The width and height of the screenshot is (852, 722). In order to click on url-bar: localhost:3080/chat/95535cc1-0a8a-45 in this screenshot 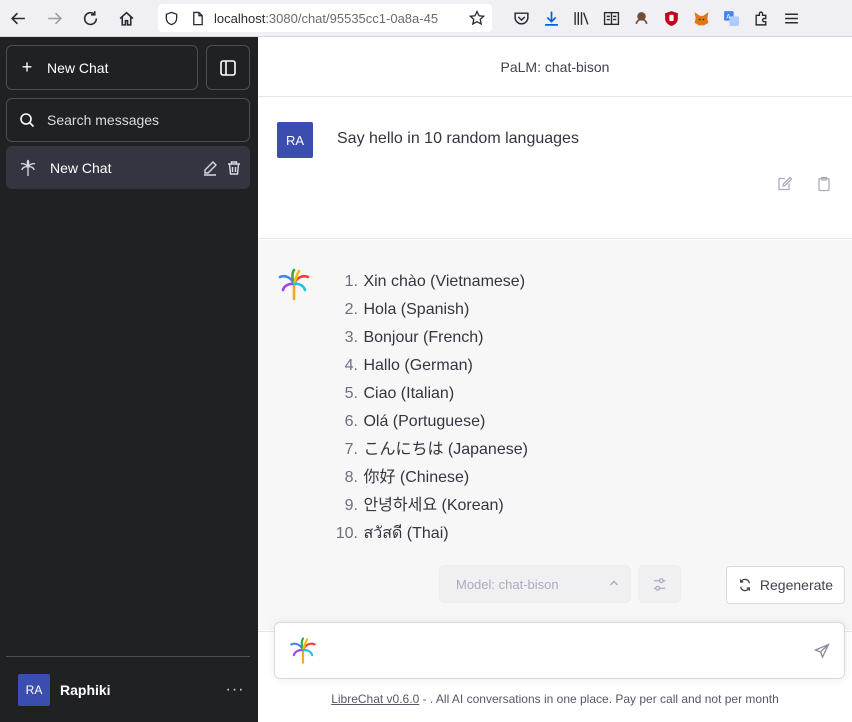, I will do `click(325, 18)`.